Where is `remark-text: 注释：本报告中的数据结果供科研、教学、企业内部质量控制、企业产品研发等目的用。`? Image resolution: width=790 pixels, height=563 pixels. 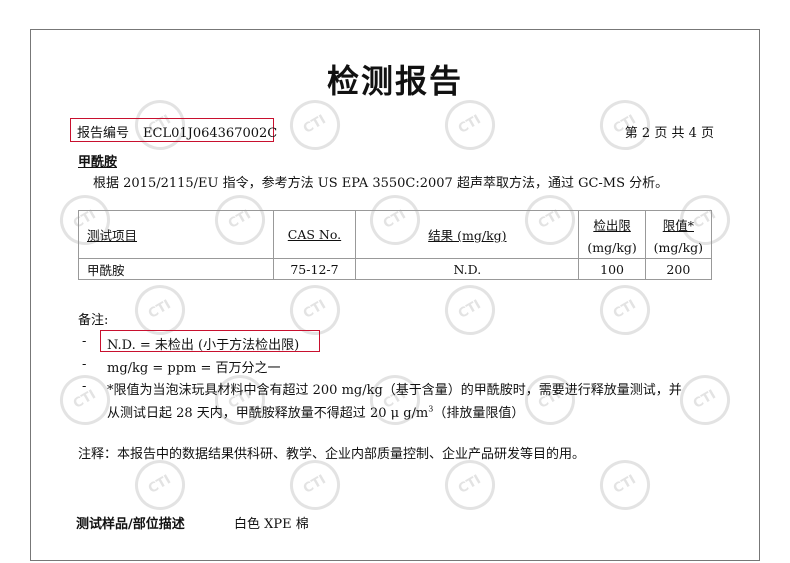
remark-text: 注释：本报告中的数据结果供科研、教学、企业内部质量控制、企业产品研发等目的用。 is located at coordinates (332, 454).